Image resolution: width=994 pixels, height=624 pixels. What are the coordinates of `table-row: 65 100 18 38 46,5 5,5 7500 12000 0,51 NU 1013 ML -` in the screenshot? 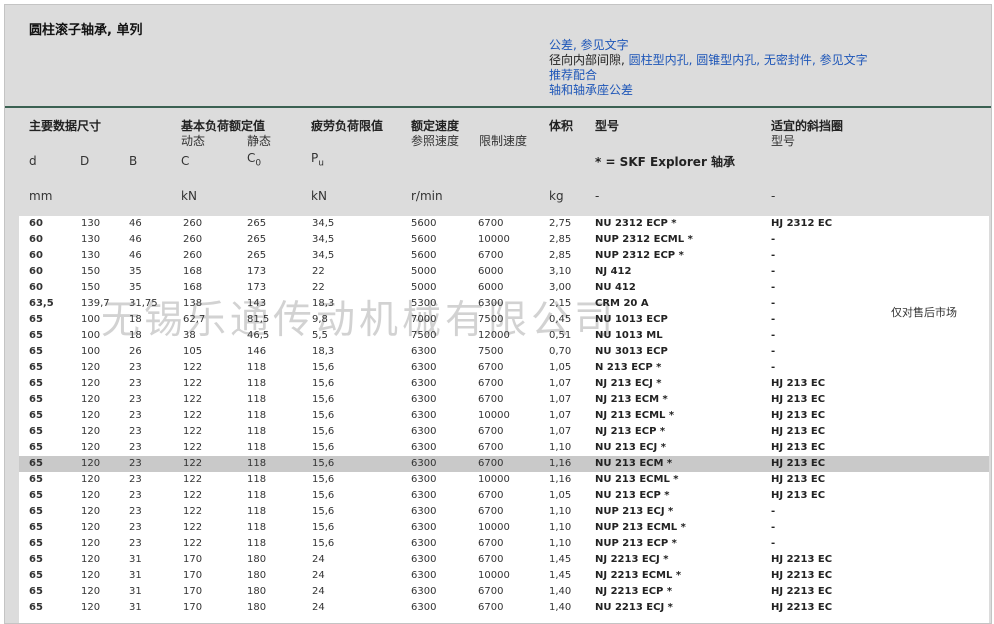 It's located at (504, 336).